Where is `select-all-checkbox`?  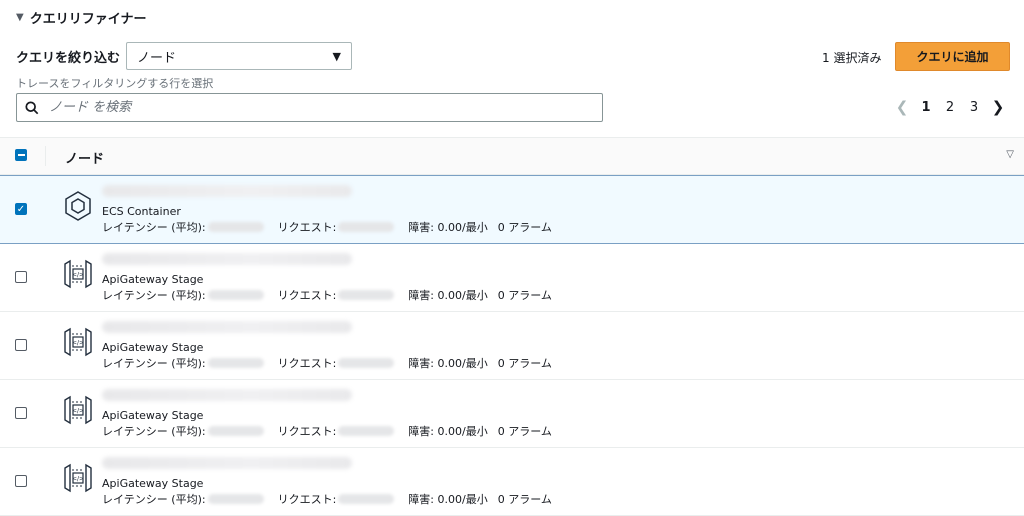 select-all-checkbox is located at coordinates (21, 155).